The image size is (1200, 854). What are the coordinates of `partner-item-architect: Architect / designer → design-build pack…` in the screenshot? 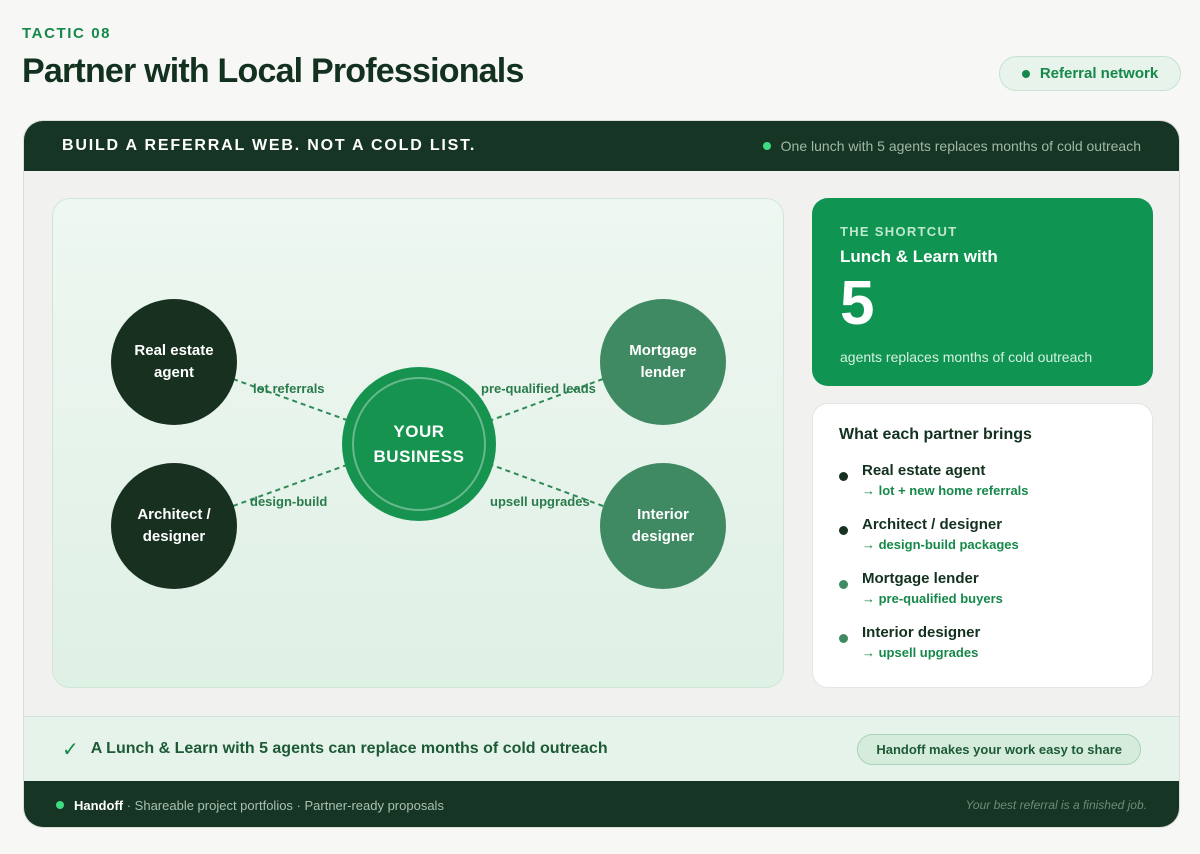 It's located at (982, 534).